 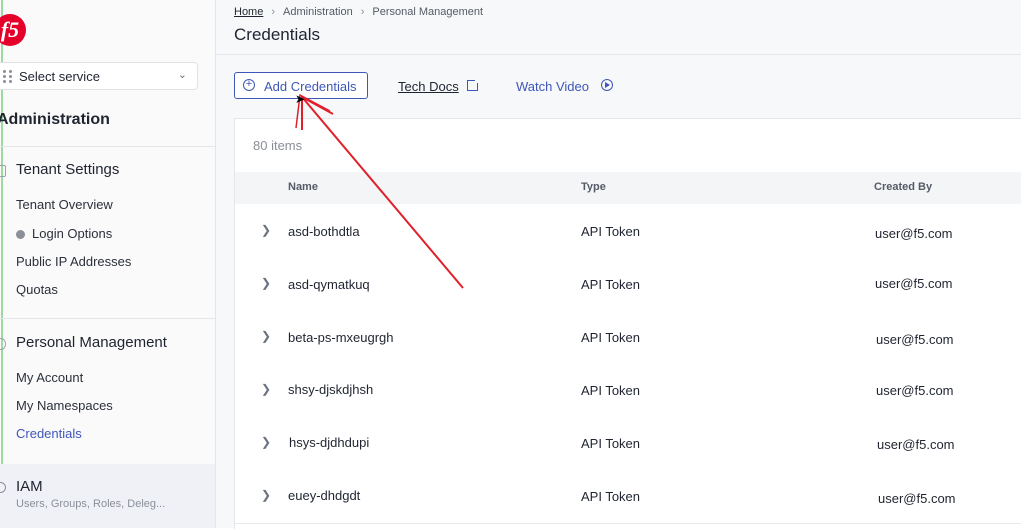 What do you see at coordinates (13, 30) in the screenshot?
I see `f5-logo: f5` at bounding box center [13, 30].